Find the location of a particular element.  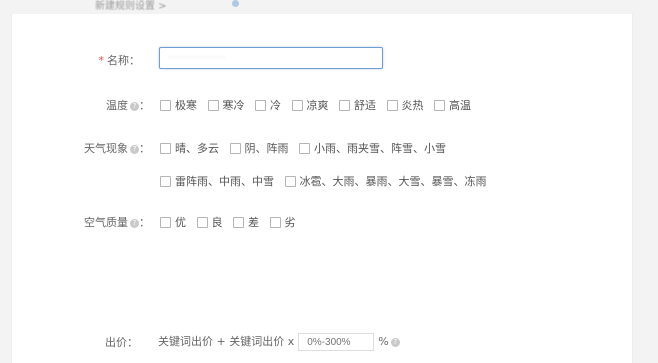

air-quality-label: 空气质量 is located at coordinates (106, 222).